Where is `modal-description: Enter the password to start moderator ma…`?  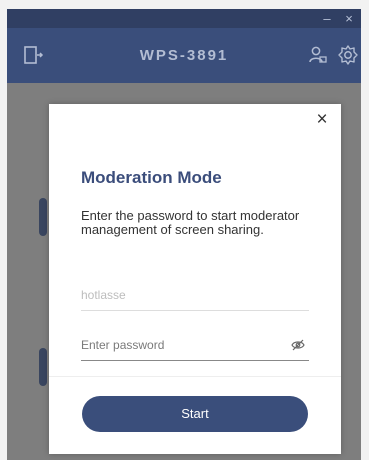
modal-description: Enter the password to start moderator ma… is located at coordinates (190, 222).